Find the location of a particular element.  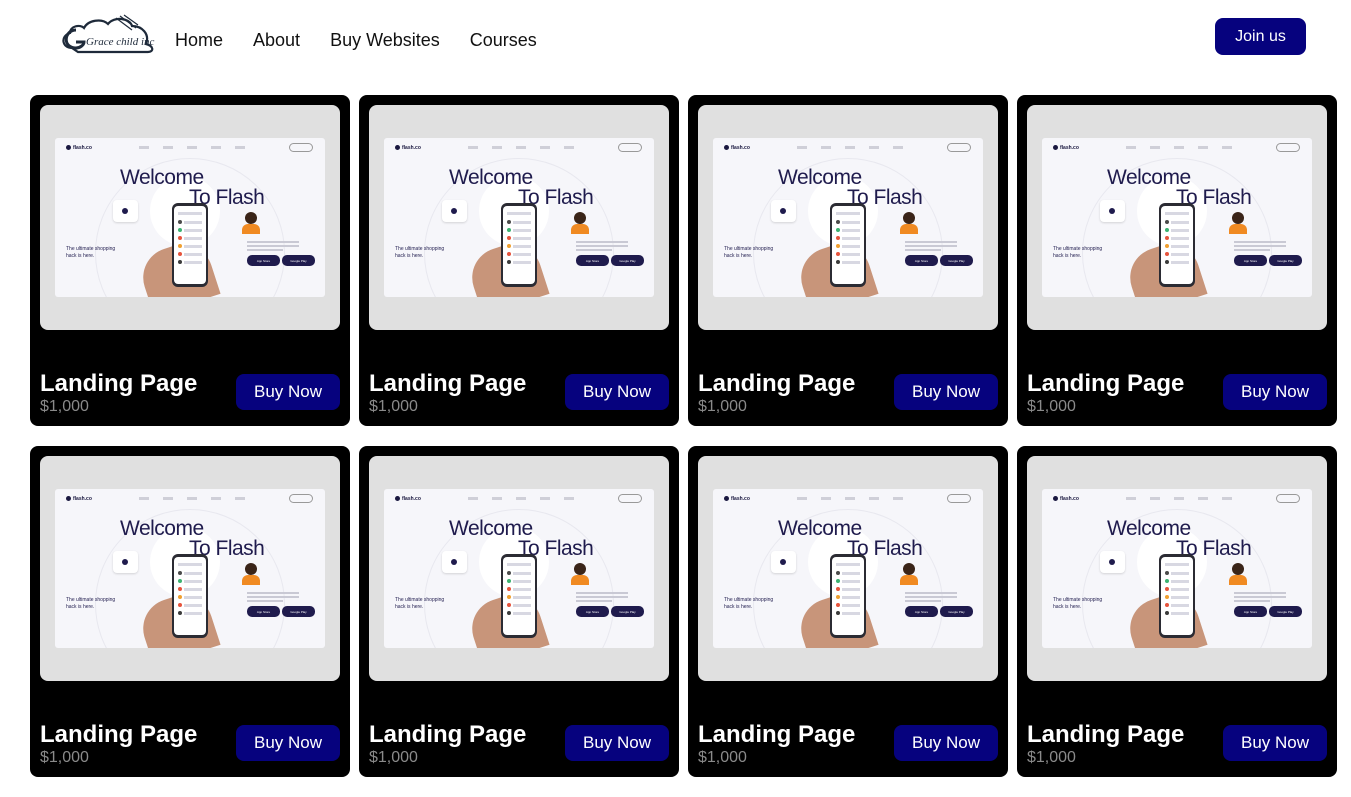

nav-home: Home is located at coordinates (199, 40).